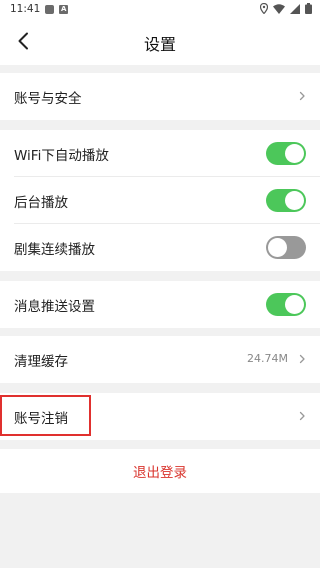 The width and height of the screenshot is (320, 568). I want to click on navigation-bar: 设置, so click(160, 42).